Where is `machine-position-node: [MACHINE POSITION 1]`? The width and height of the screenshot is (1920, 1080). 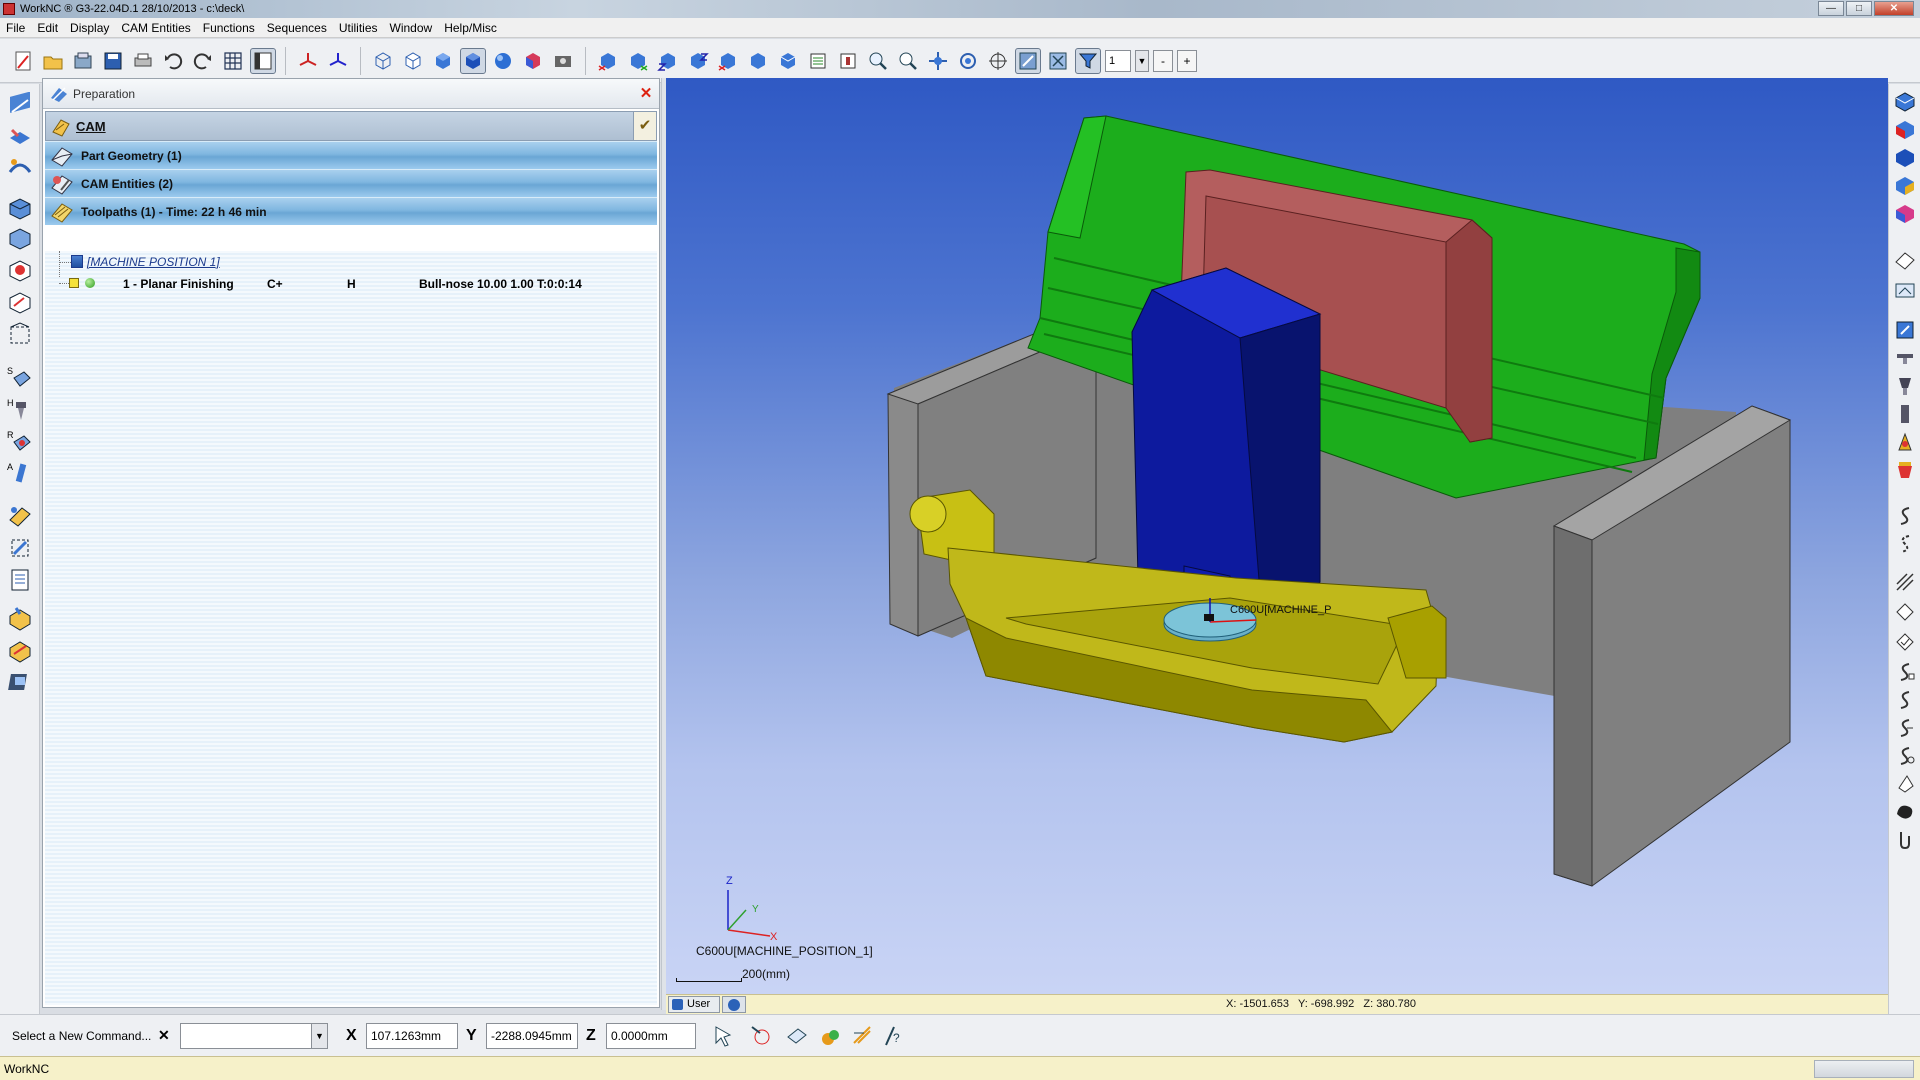 machine-position-node: [MACHINE POSITION 1] is located at coordinates (153, 262).